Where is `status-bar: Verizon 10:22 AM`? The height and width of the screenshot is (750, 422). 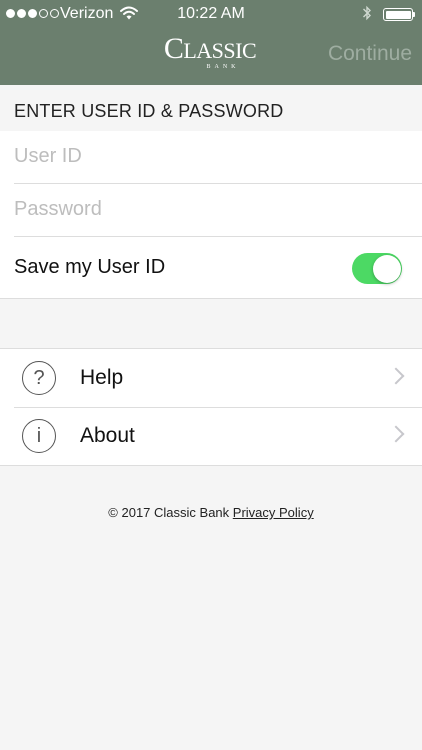
status-bar: Verizon 10:22 AM is located at coordinates (211, 14).